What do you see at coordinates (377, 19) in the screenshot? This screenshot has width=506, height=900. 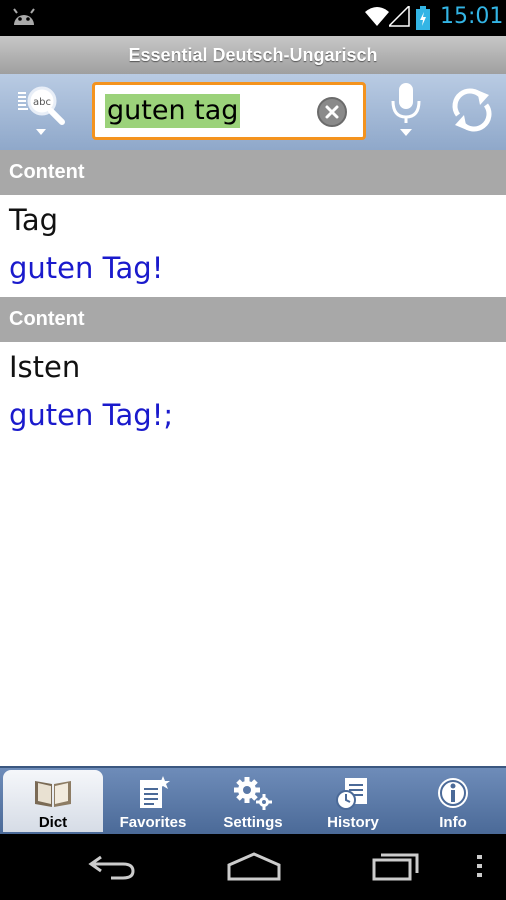 I see `wifi-icon` at bounding box center [377, 19].